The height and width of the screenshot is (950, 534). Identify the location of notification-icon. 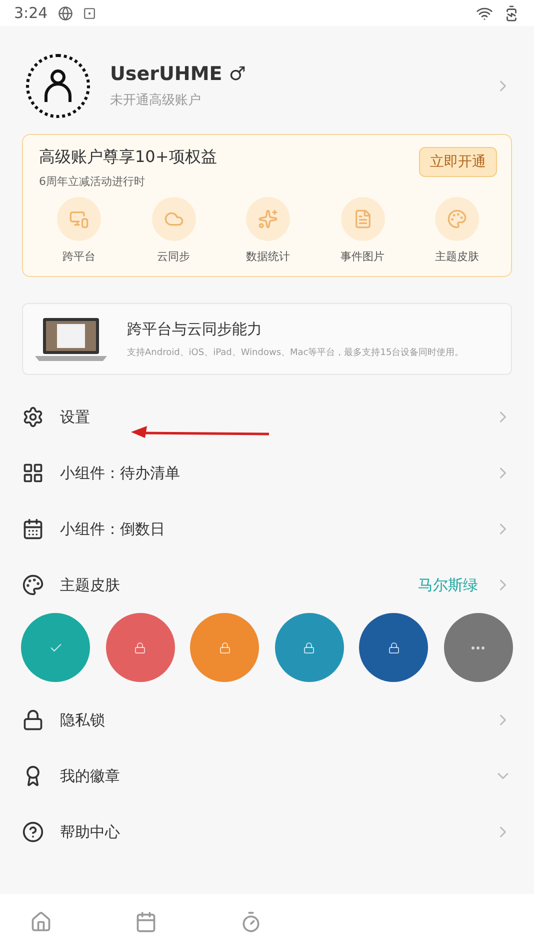
(89, 13).